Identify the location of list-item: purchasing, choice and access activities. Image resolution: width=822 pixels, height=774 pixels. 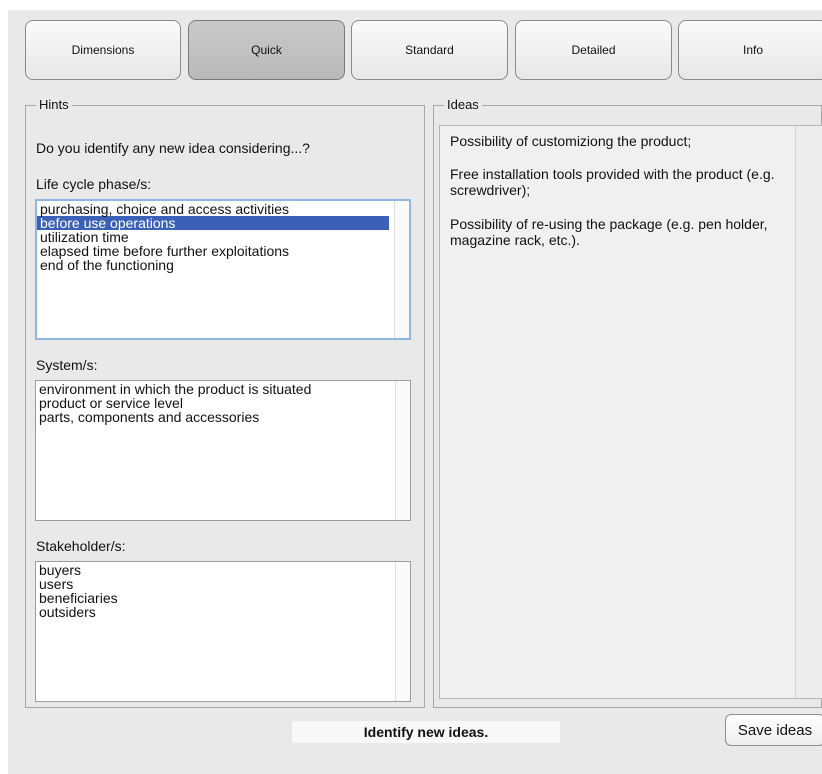
(213, 209).